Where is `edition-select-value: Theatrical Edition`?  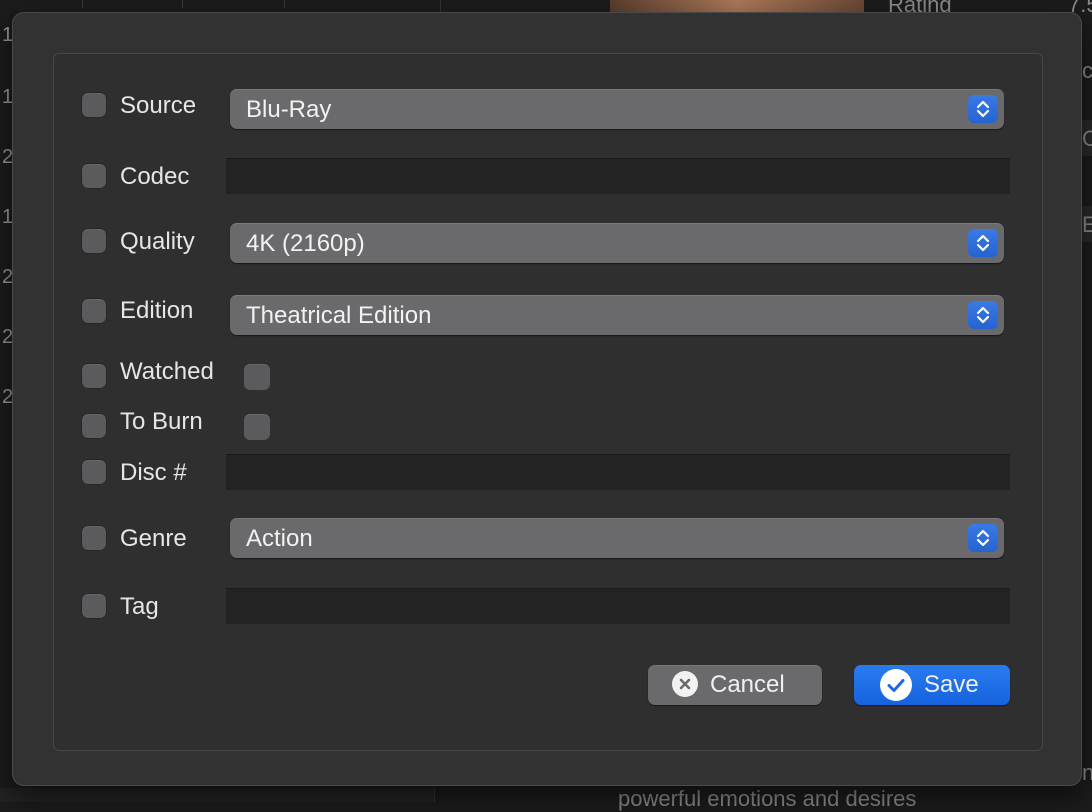 edition-select-value: Theatrical Edition is located at coordinates (339, 315).